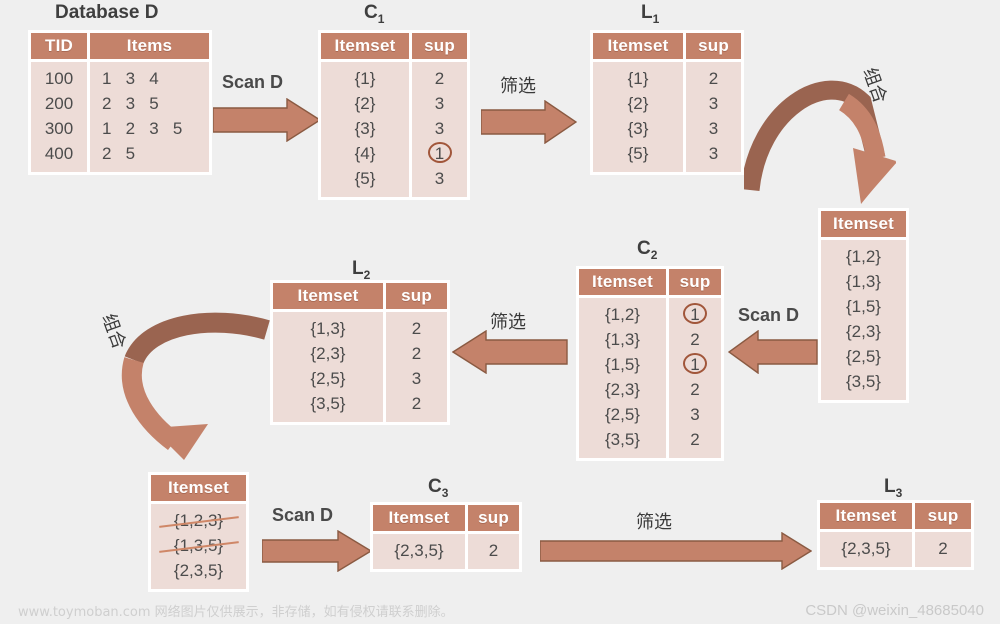  What do you see at coordinates (253, 82) in the screenshot?
I see `arrow-label-scan-d-1: Scan D` at bounding box center [253, 82].